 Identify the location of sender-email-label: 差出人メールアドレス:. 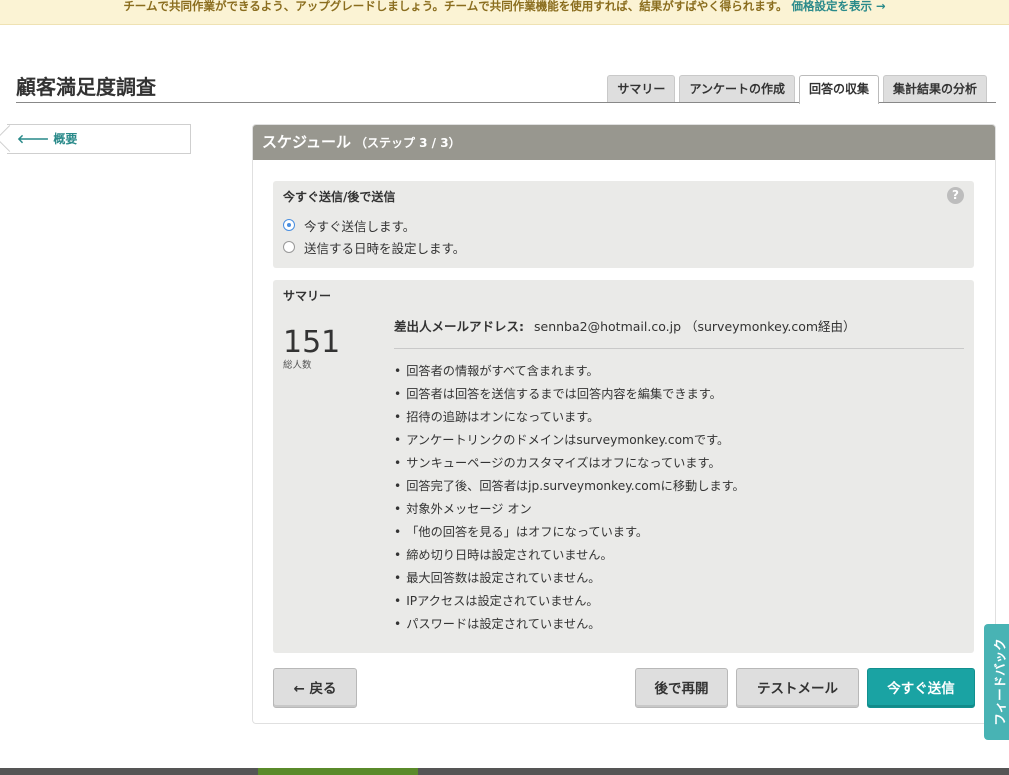
(459, 326).